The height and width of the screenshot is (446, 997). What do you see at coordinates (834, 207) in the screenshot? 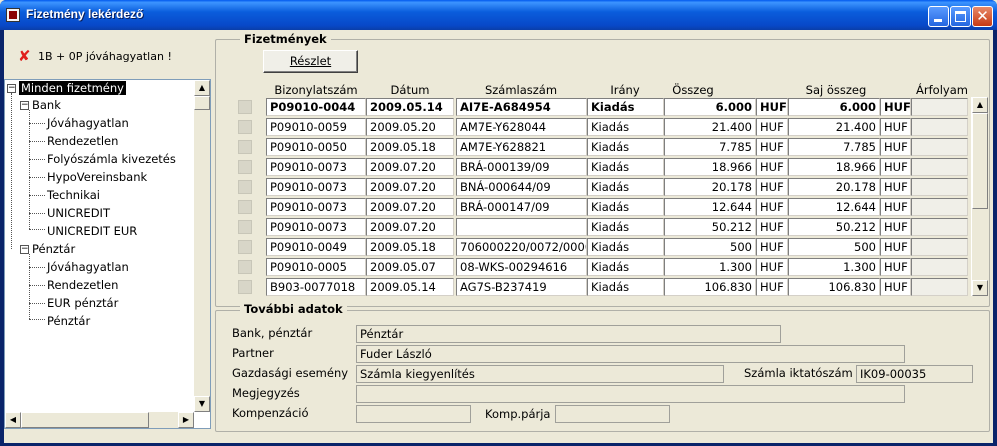
I see `own-amount-cell: 12.644` at bounding box center [834, 207].